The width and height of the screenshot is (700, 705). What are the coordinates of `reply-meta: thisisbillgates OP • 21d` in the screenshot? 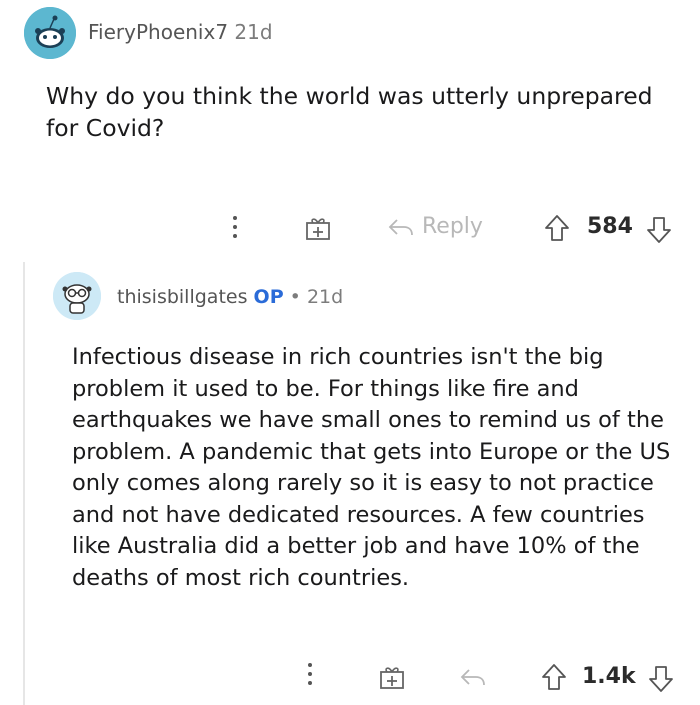 It's located at (230, 297).